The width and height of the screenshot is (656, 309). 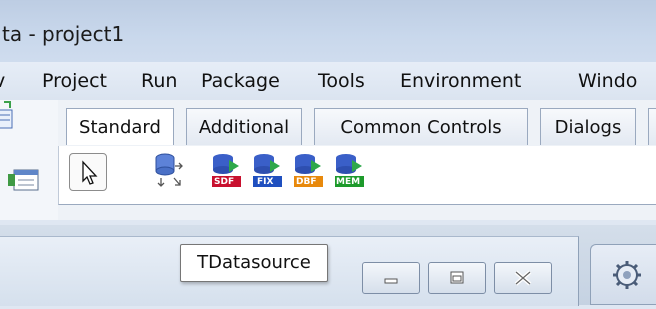 What do you see at coordinates (607, 81) in the screenshot?
I see `menu-window: Windo` at bounding box center [607, 81].